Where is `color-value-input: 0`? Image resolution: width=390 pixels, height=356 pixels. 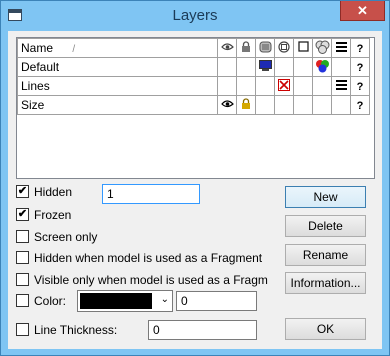 color-value-input: 0 is located at coordinates (216, 301).